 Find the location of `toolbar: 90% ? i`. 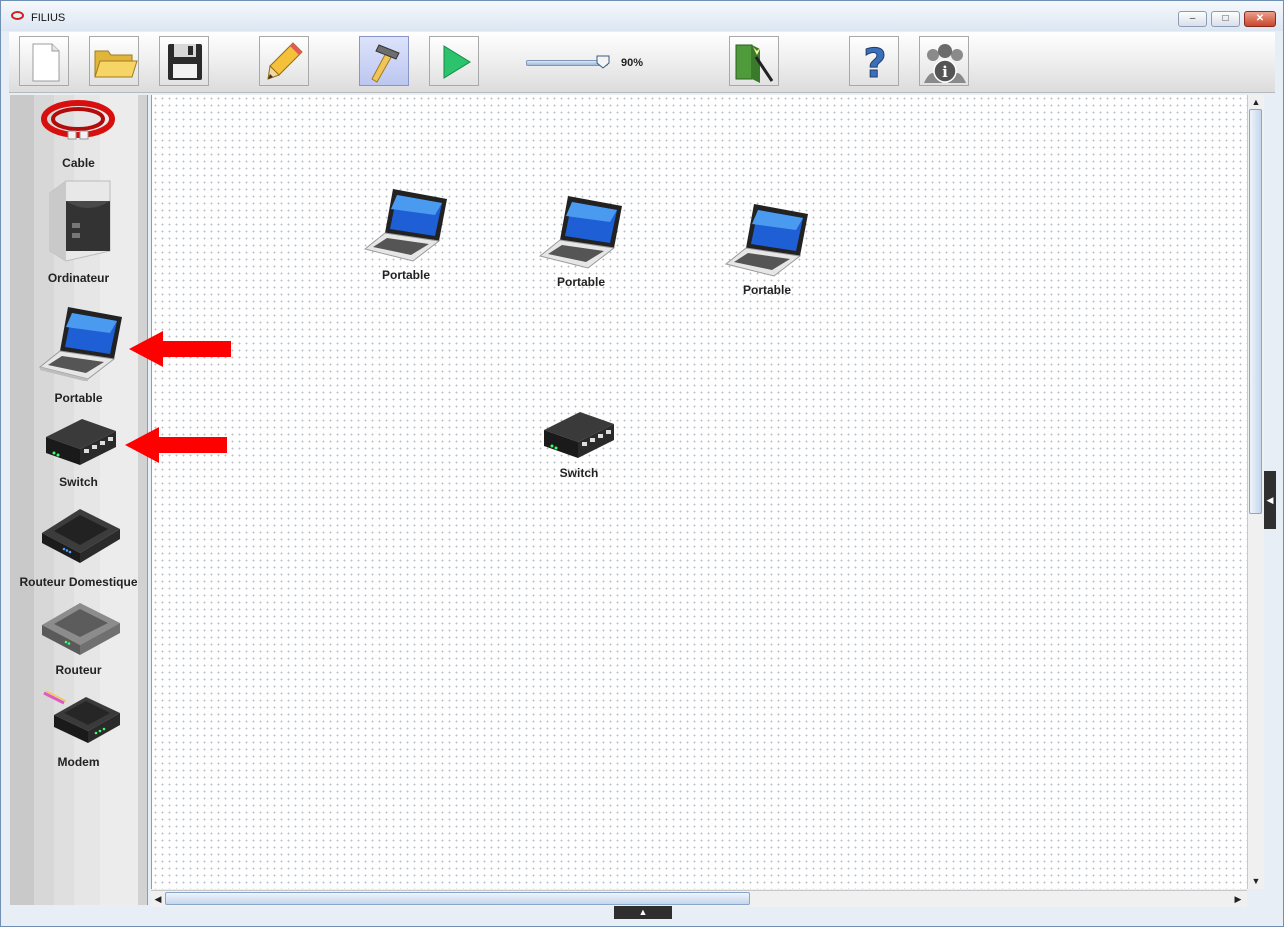

toolbar: 90% ? i is located at coordinates (642, 62).